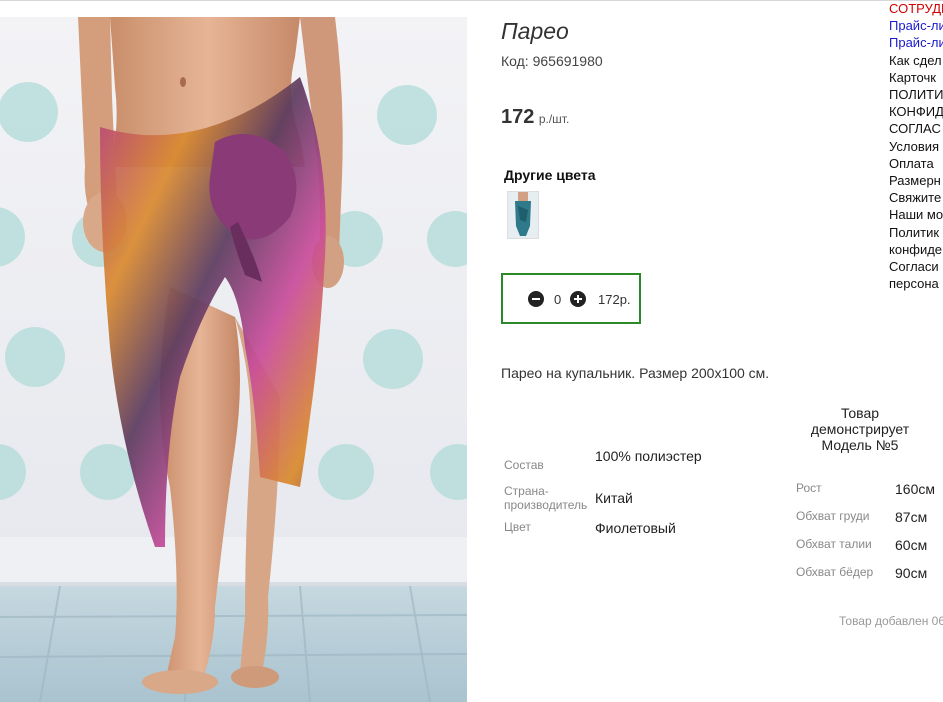 The width and height of the screenshot is (943, 702). What do you see at coordinates (834, 544) in the screenshot?
I see `measurement-key: Обхват талии` at bounding box center [834, 544].